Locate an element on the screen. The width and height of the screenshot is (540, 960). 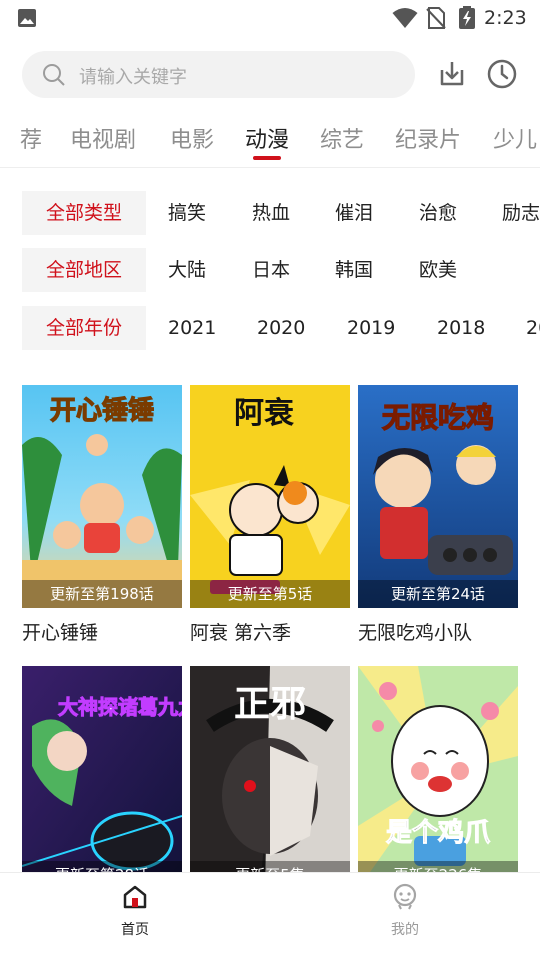
cover-title-art: 无限吃鸡 is located at coordinates (438, 417).